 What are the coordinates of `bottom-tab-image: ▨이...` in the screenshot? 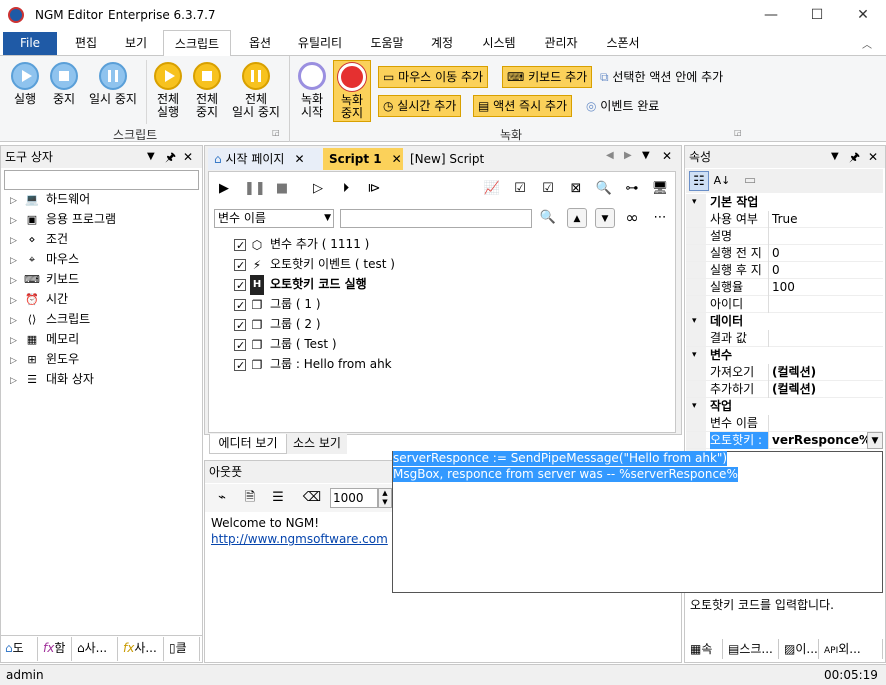 It's located at (800, 649).